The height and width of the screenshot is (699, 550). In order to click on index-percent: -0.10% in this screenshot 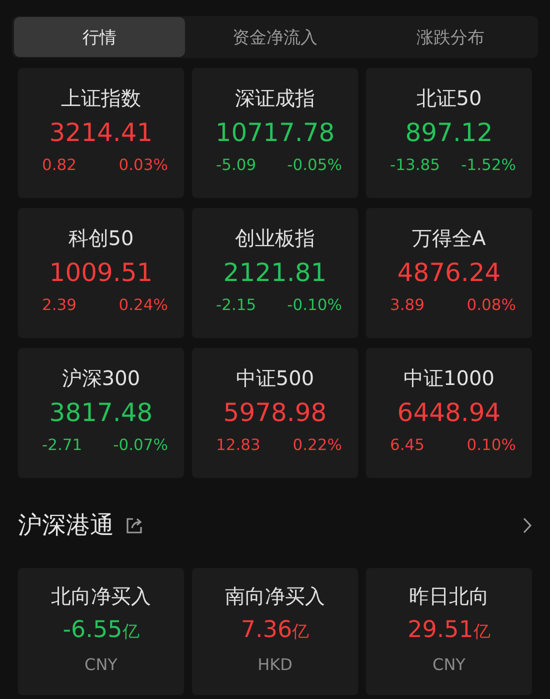, I will do `click(314, 305)`.